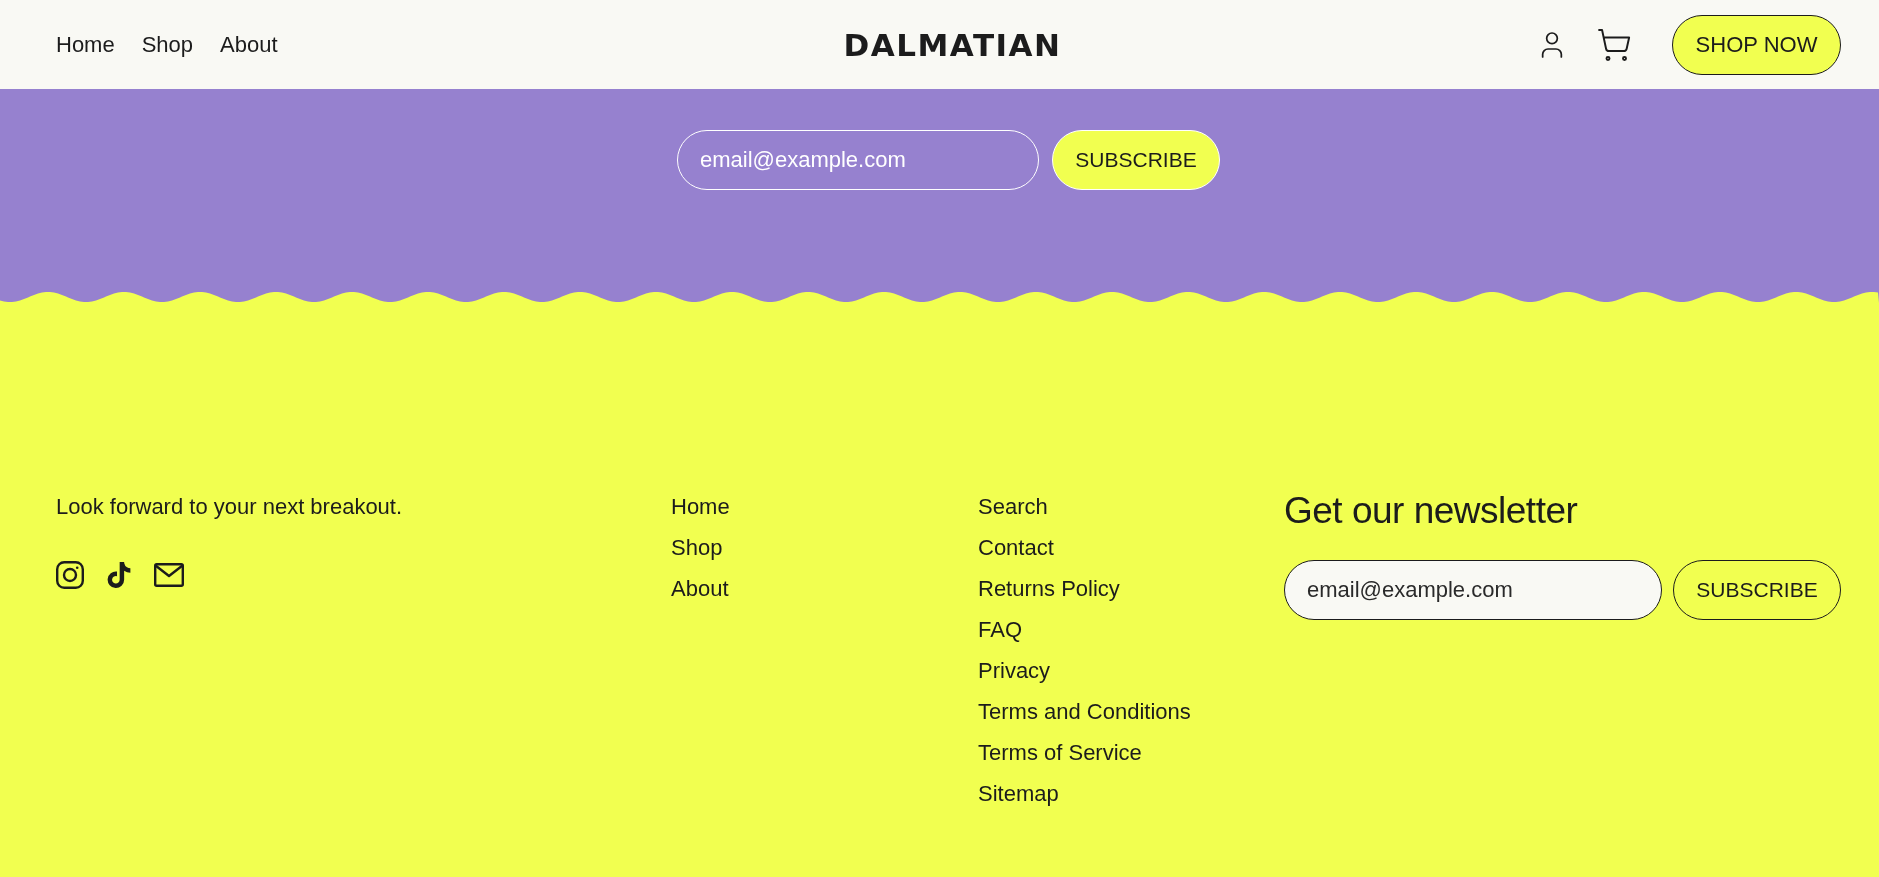 This screenshot has width=1879, height=877. Describe the element at coordinates (1018, 794) in the screenshot. I see `footer-link: Sitemap` at that location.